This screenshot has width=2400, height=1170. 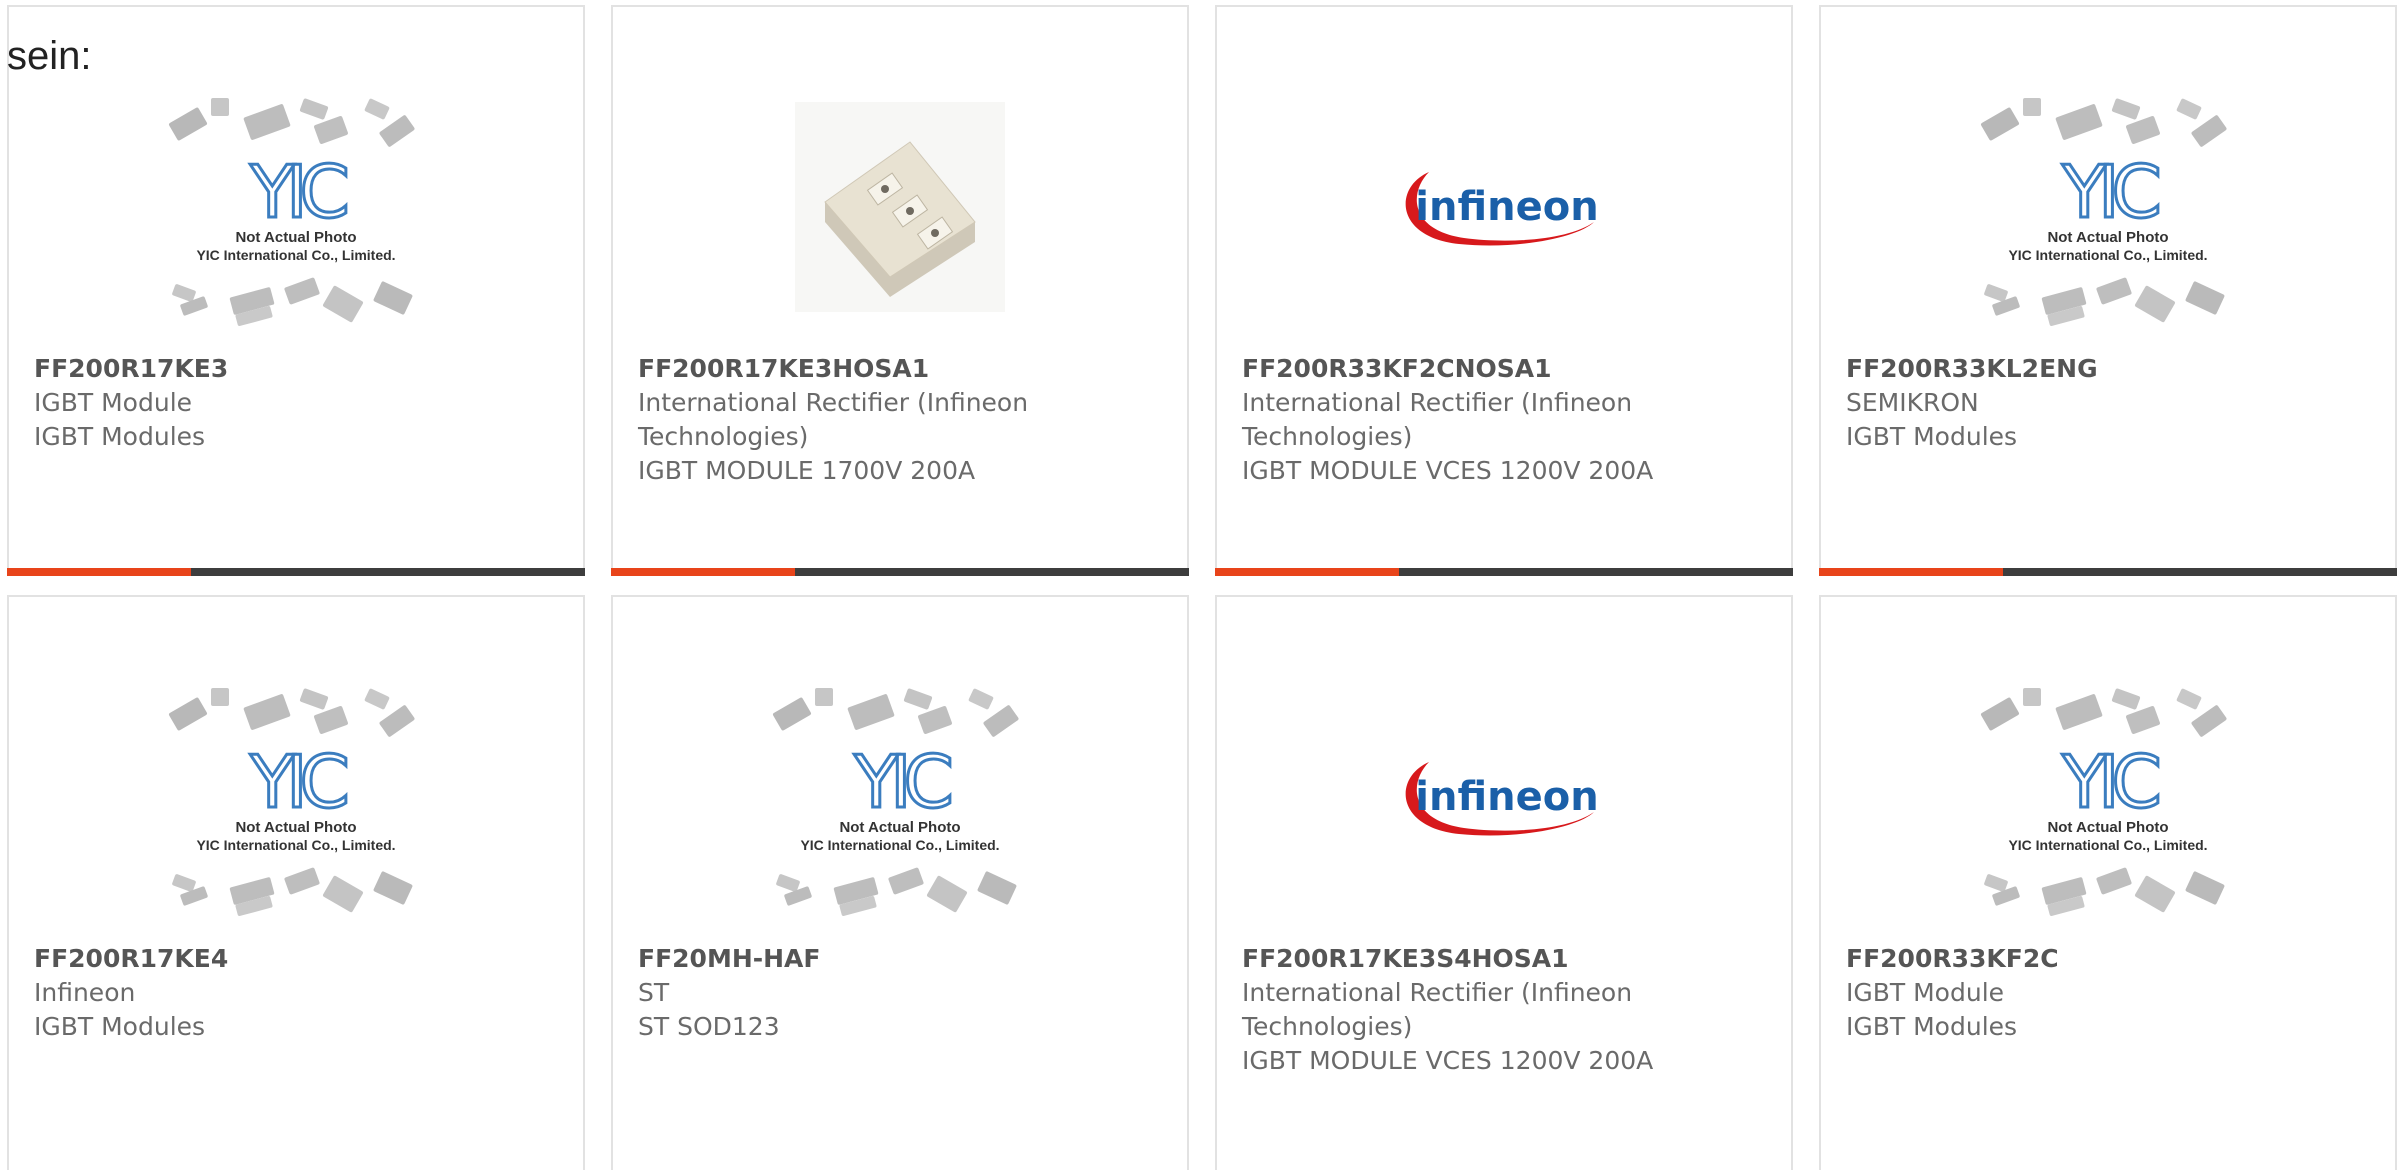 I want to click on product-info: FF20MH-HAF ST ST SOD123, so click(x=902, y=993).